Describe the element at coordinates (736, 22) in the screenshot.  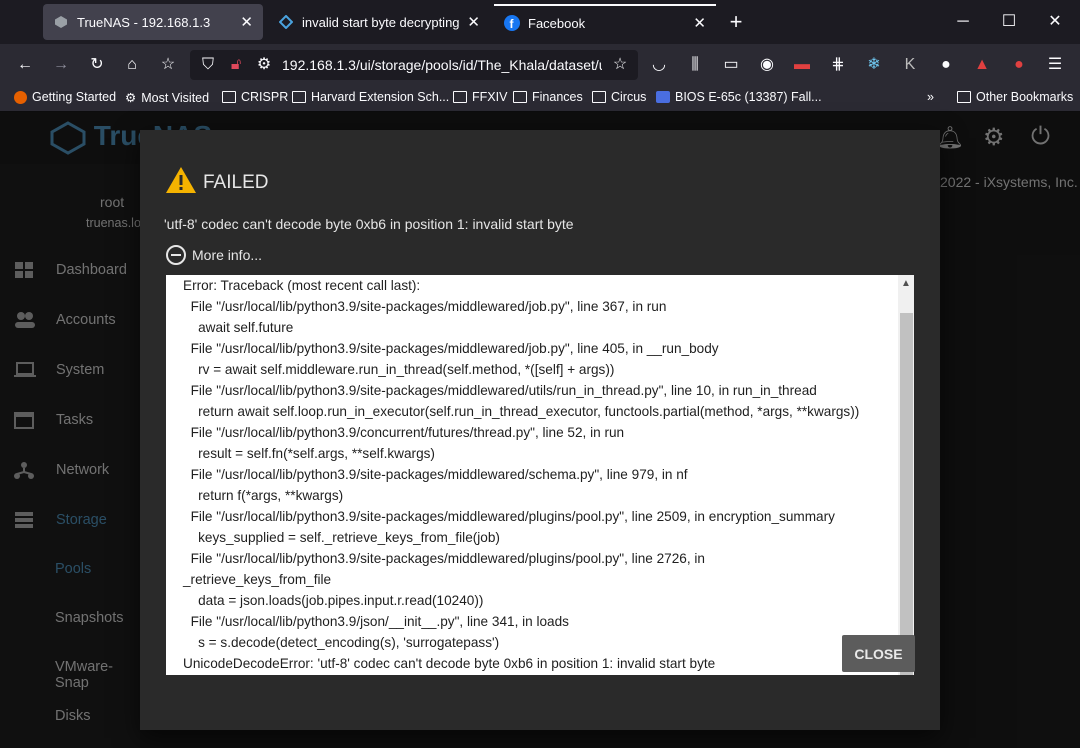
I see `new-tab-icon: +` at that location.